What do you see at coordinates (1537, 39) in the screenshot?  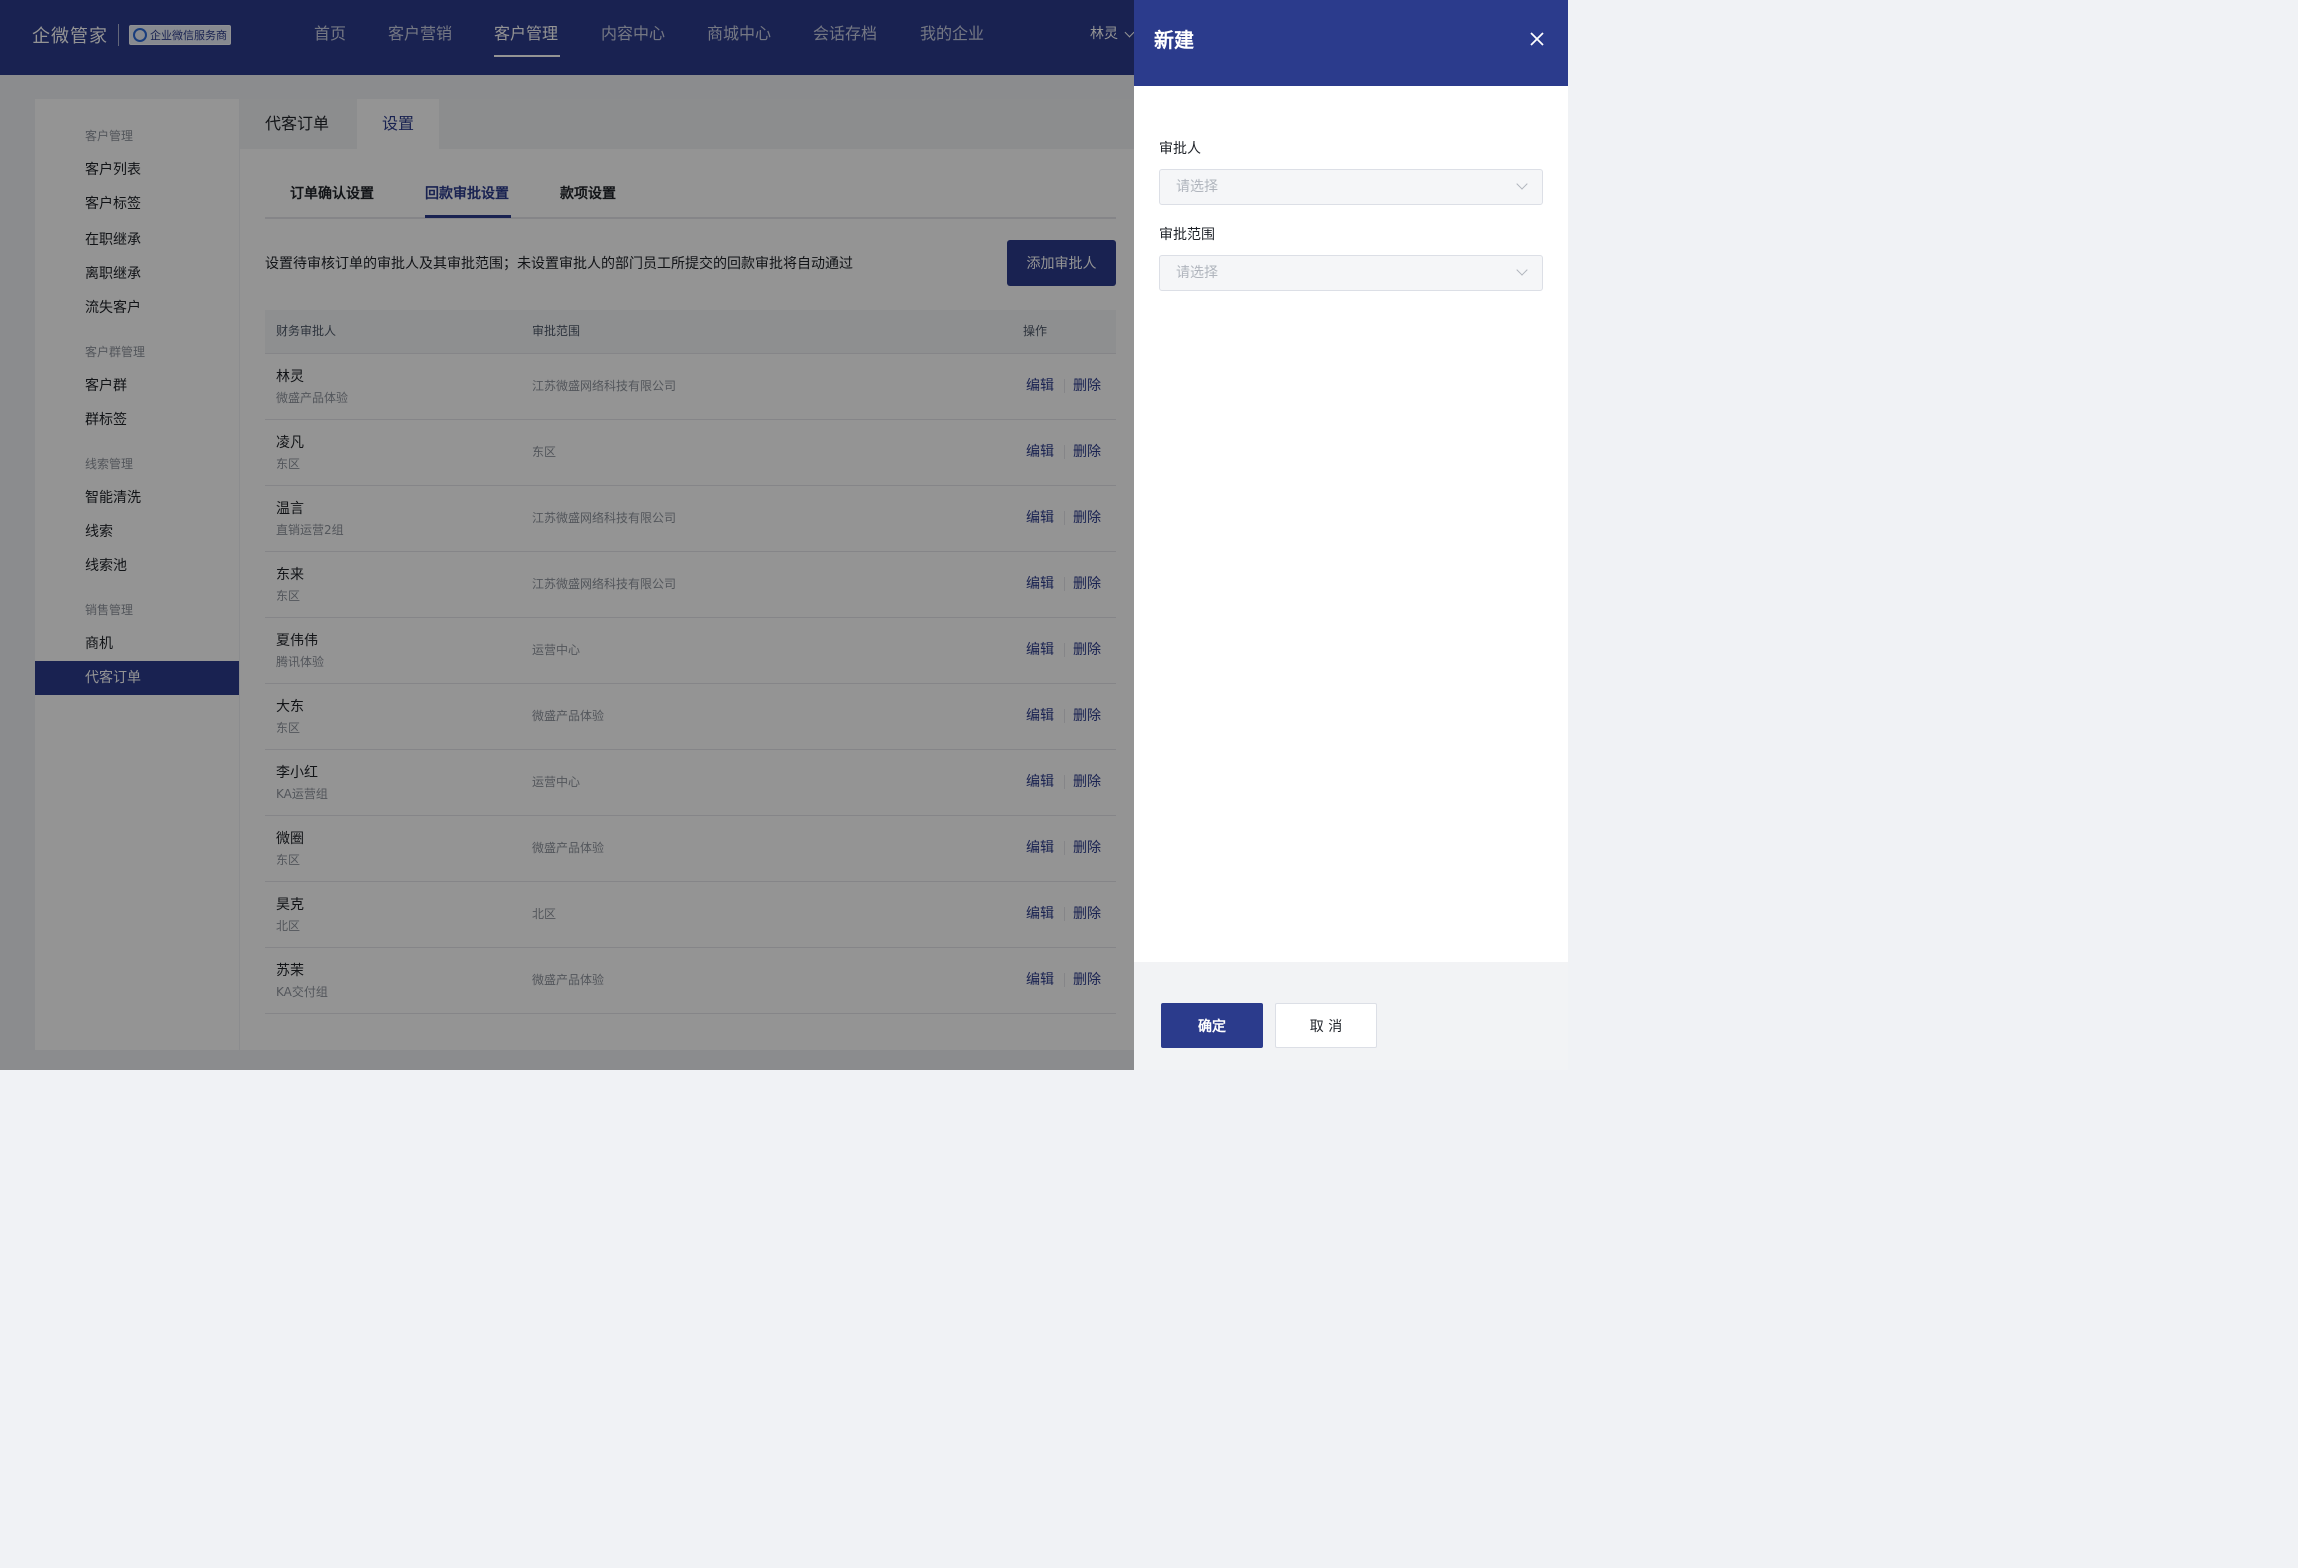 I see `close-icon` at bounding box center [1537, 39].